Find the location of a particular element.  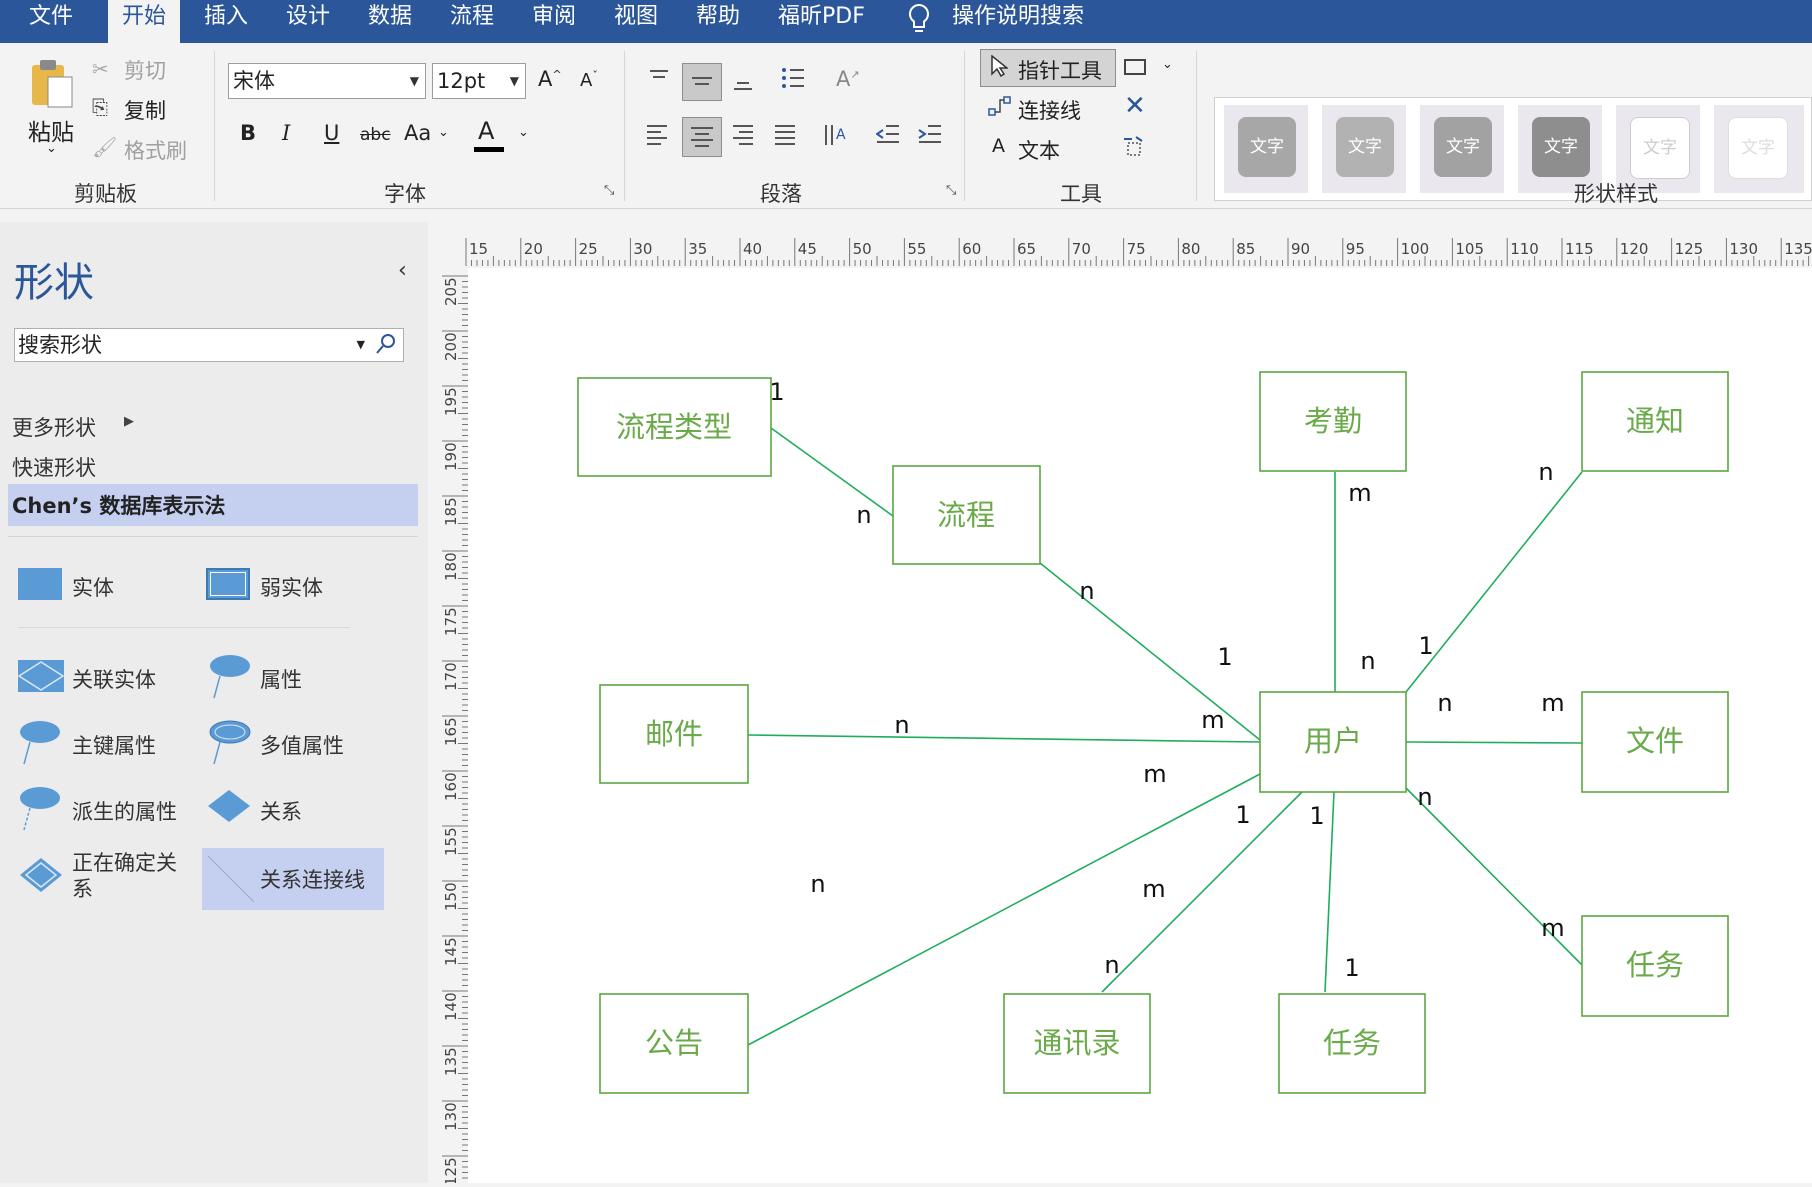

strikethrough-button: abc is located at coordinates (375, 135).